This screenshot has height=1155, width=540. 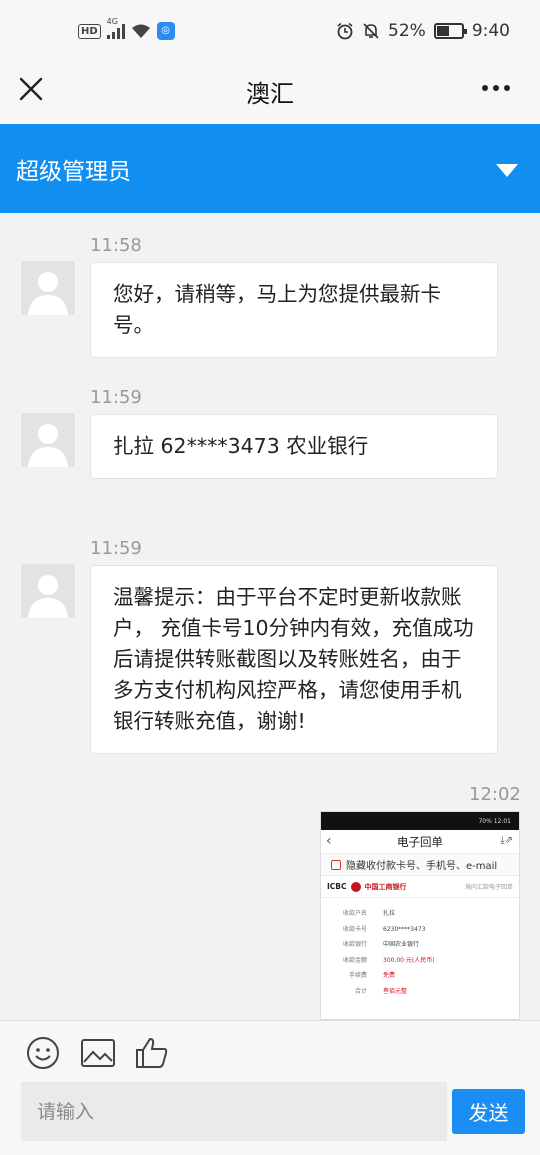 What do you see at coordinates (450, 31) in the screenshot?
I see `battery-icon` at bounding box center [450, 31].